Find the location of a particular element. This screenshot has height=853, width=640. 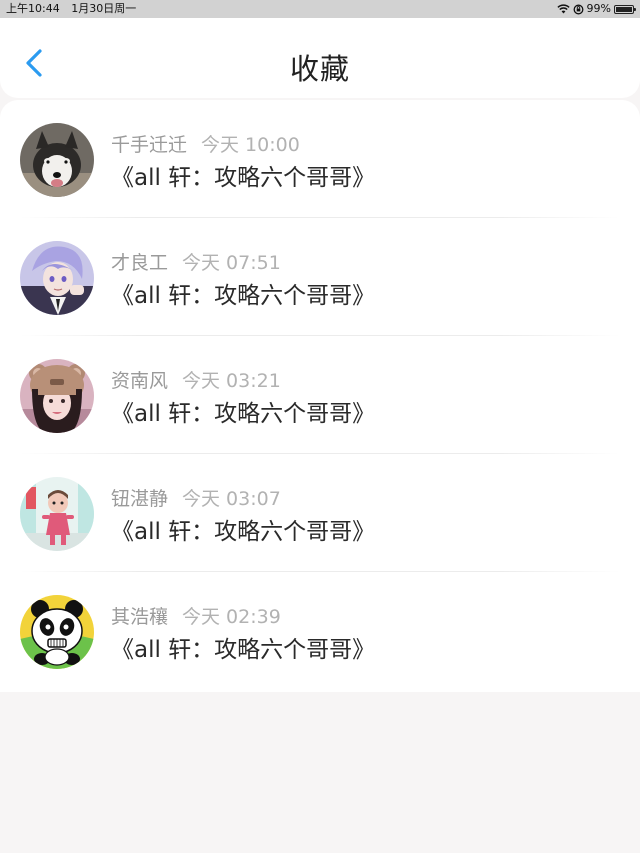

status-time: 上午10:44 is located at coordinates (33, 8).